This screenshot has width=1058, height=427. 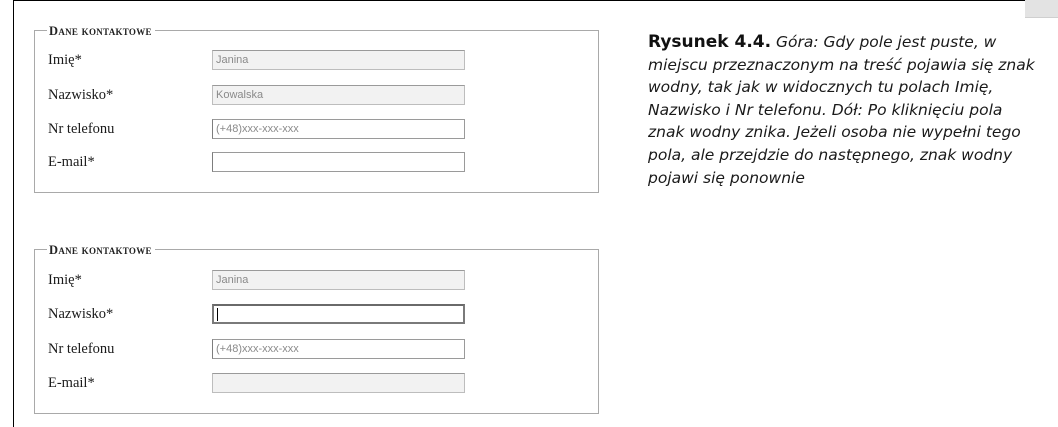 What do you see at coordinates (519, 0) in the screenshot?
I see `page-top-rule` at bounding box center [519, 0].